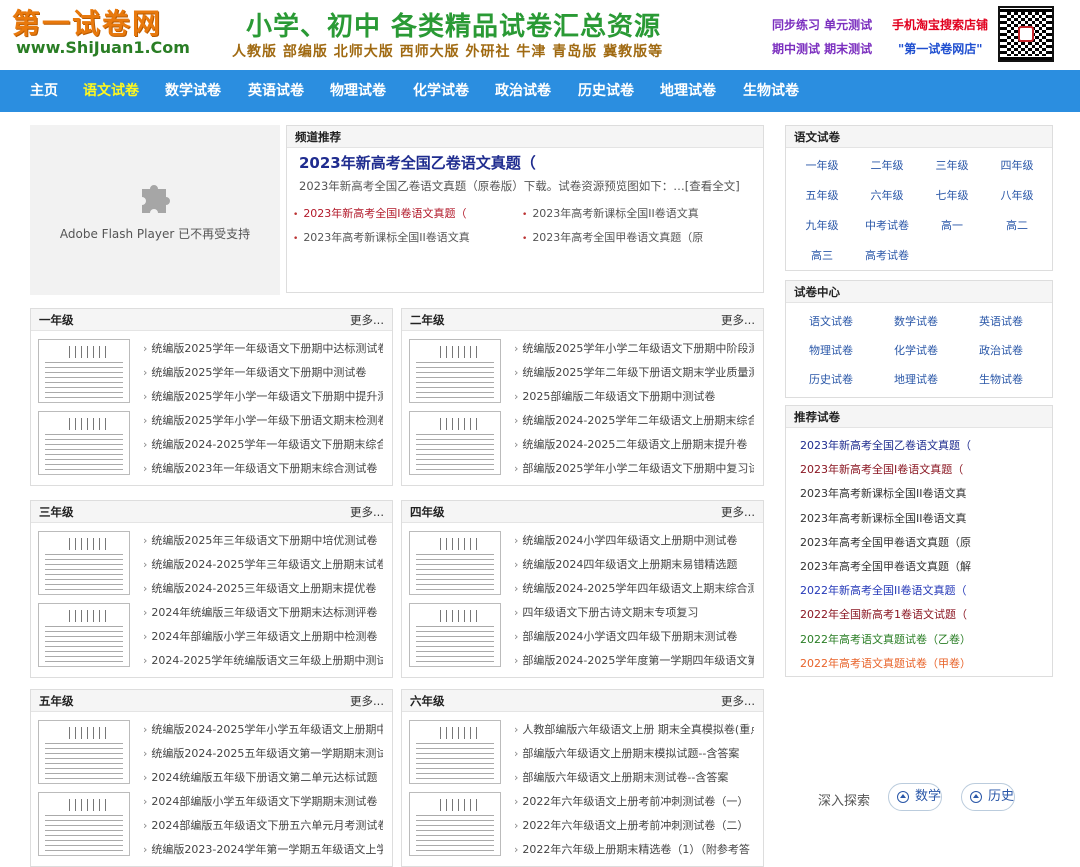  I want to click on paper-link: 统编版2024-2025学年一年级语文下册期末综合, so click(263, 444).